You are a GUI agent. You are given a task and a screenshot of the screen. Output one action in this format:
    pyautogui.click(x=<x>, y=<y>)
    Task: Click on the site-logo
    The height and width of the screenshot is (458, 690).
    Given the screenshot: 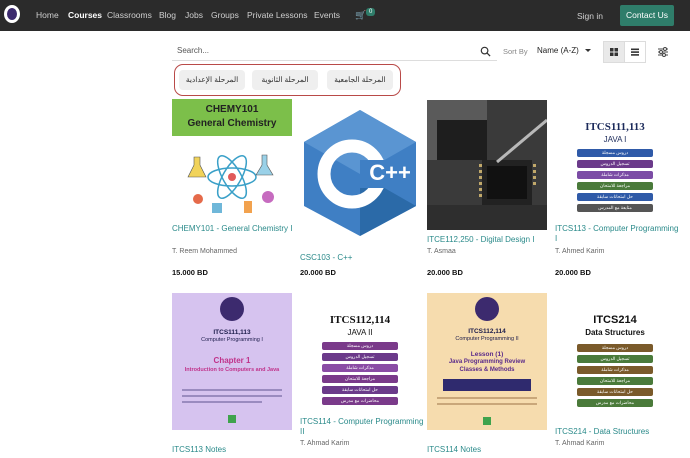 What is the action you would take?
    pyautogui.click(x=12, y=14)
    